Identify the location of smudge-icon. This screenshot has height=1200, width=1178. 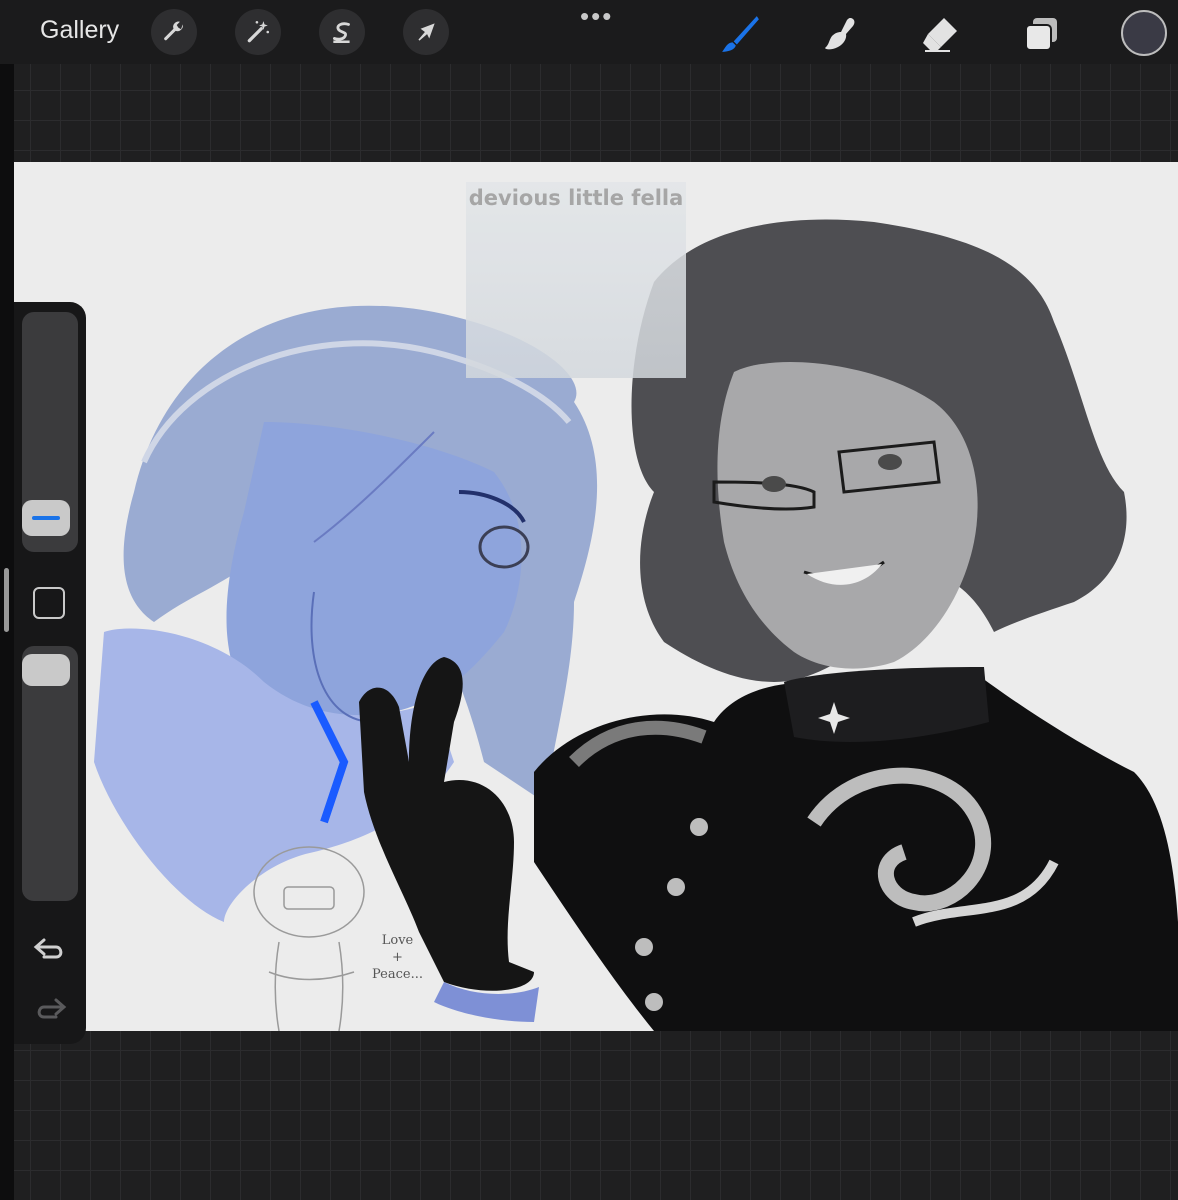
(840, 34).